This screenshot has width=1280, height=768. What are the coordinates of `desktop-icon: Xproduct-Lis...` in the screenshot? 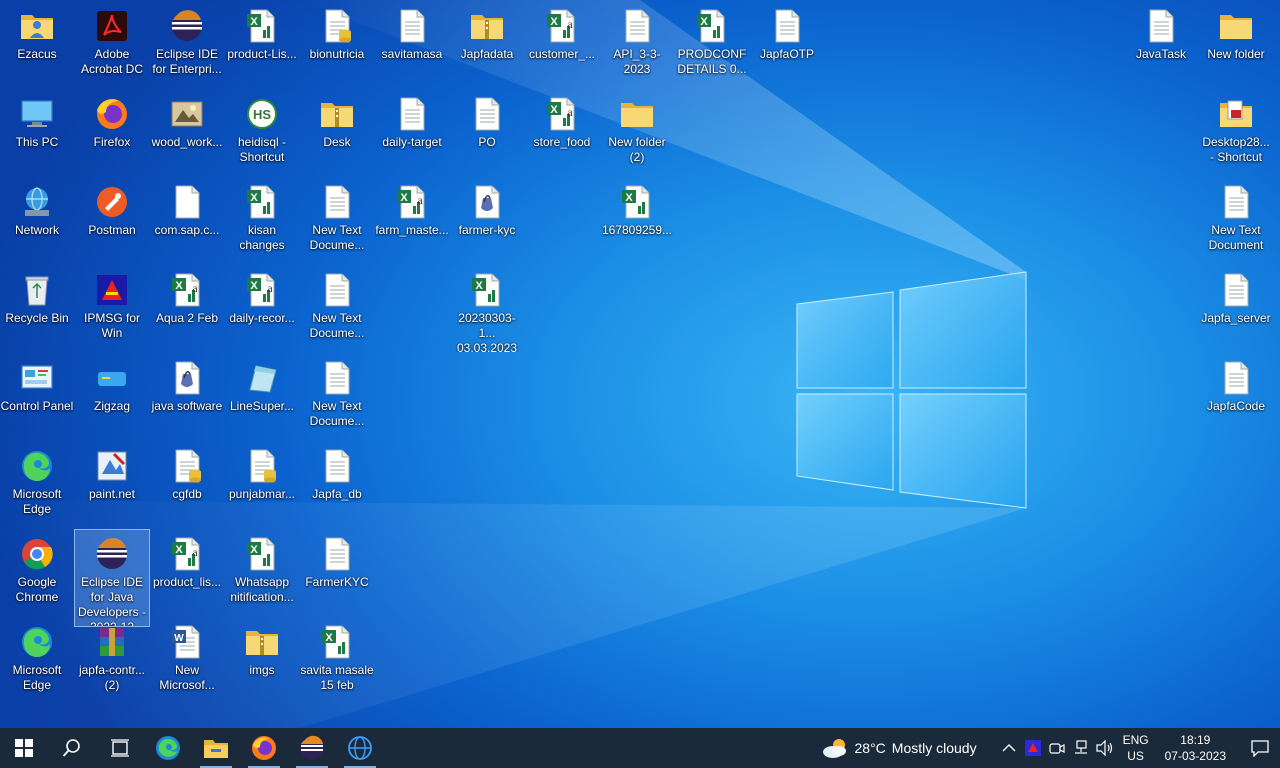 It's located at (262, 45).